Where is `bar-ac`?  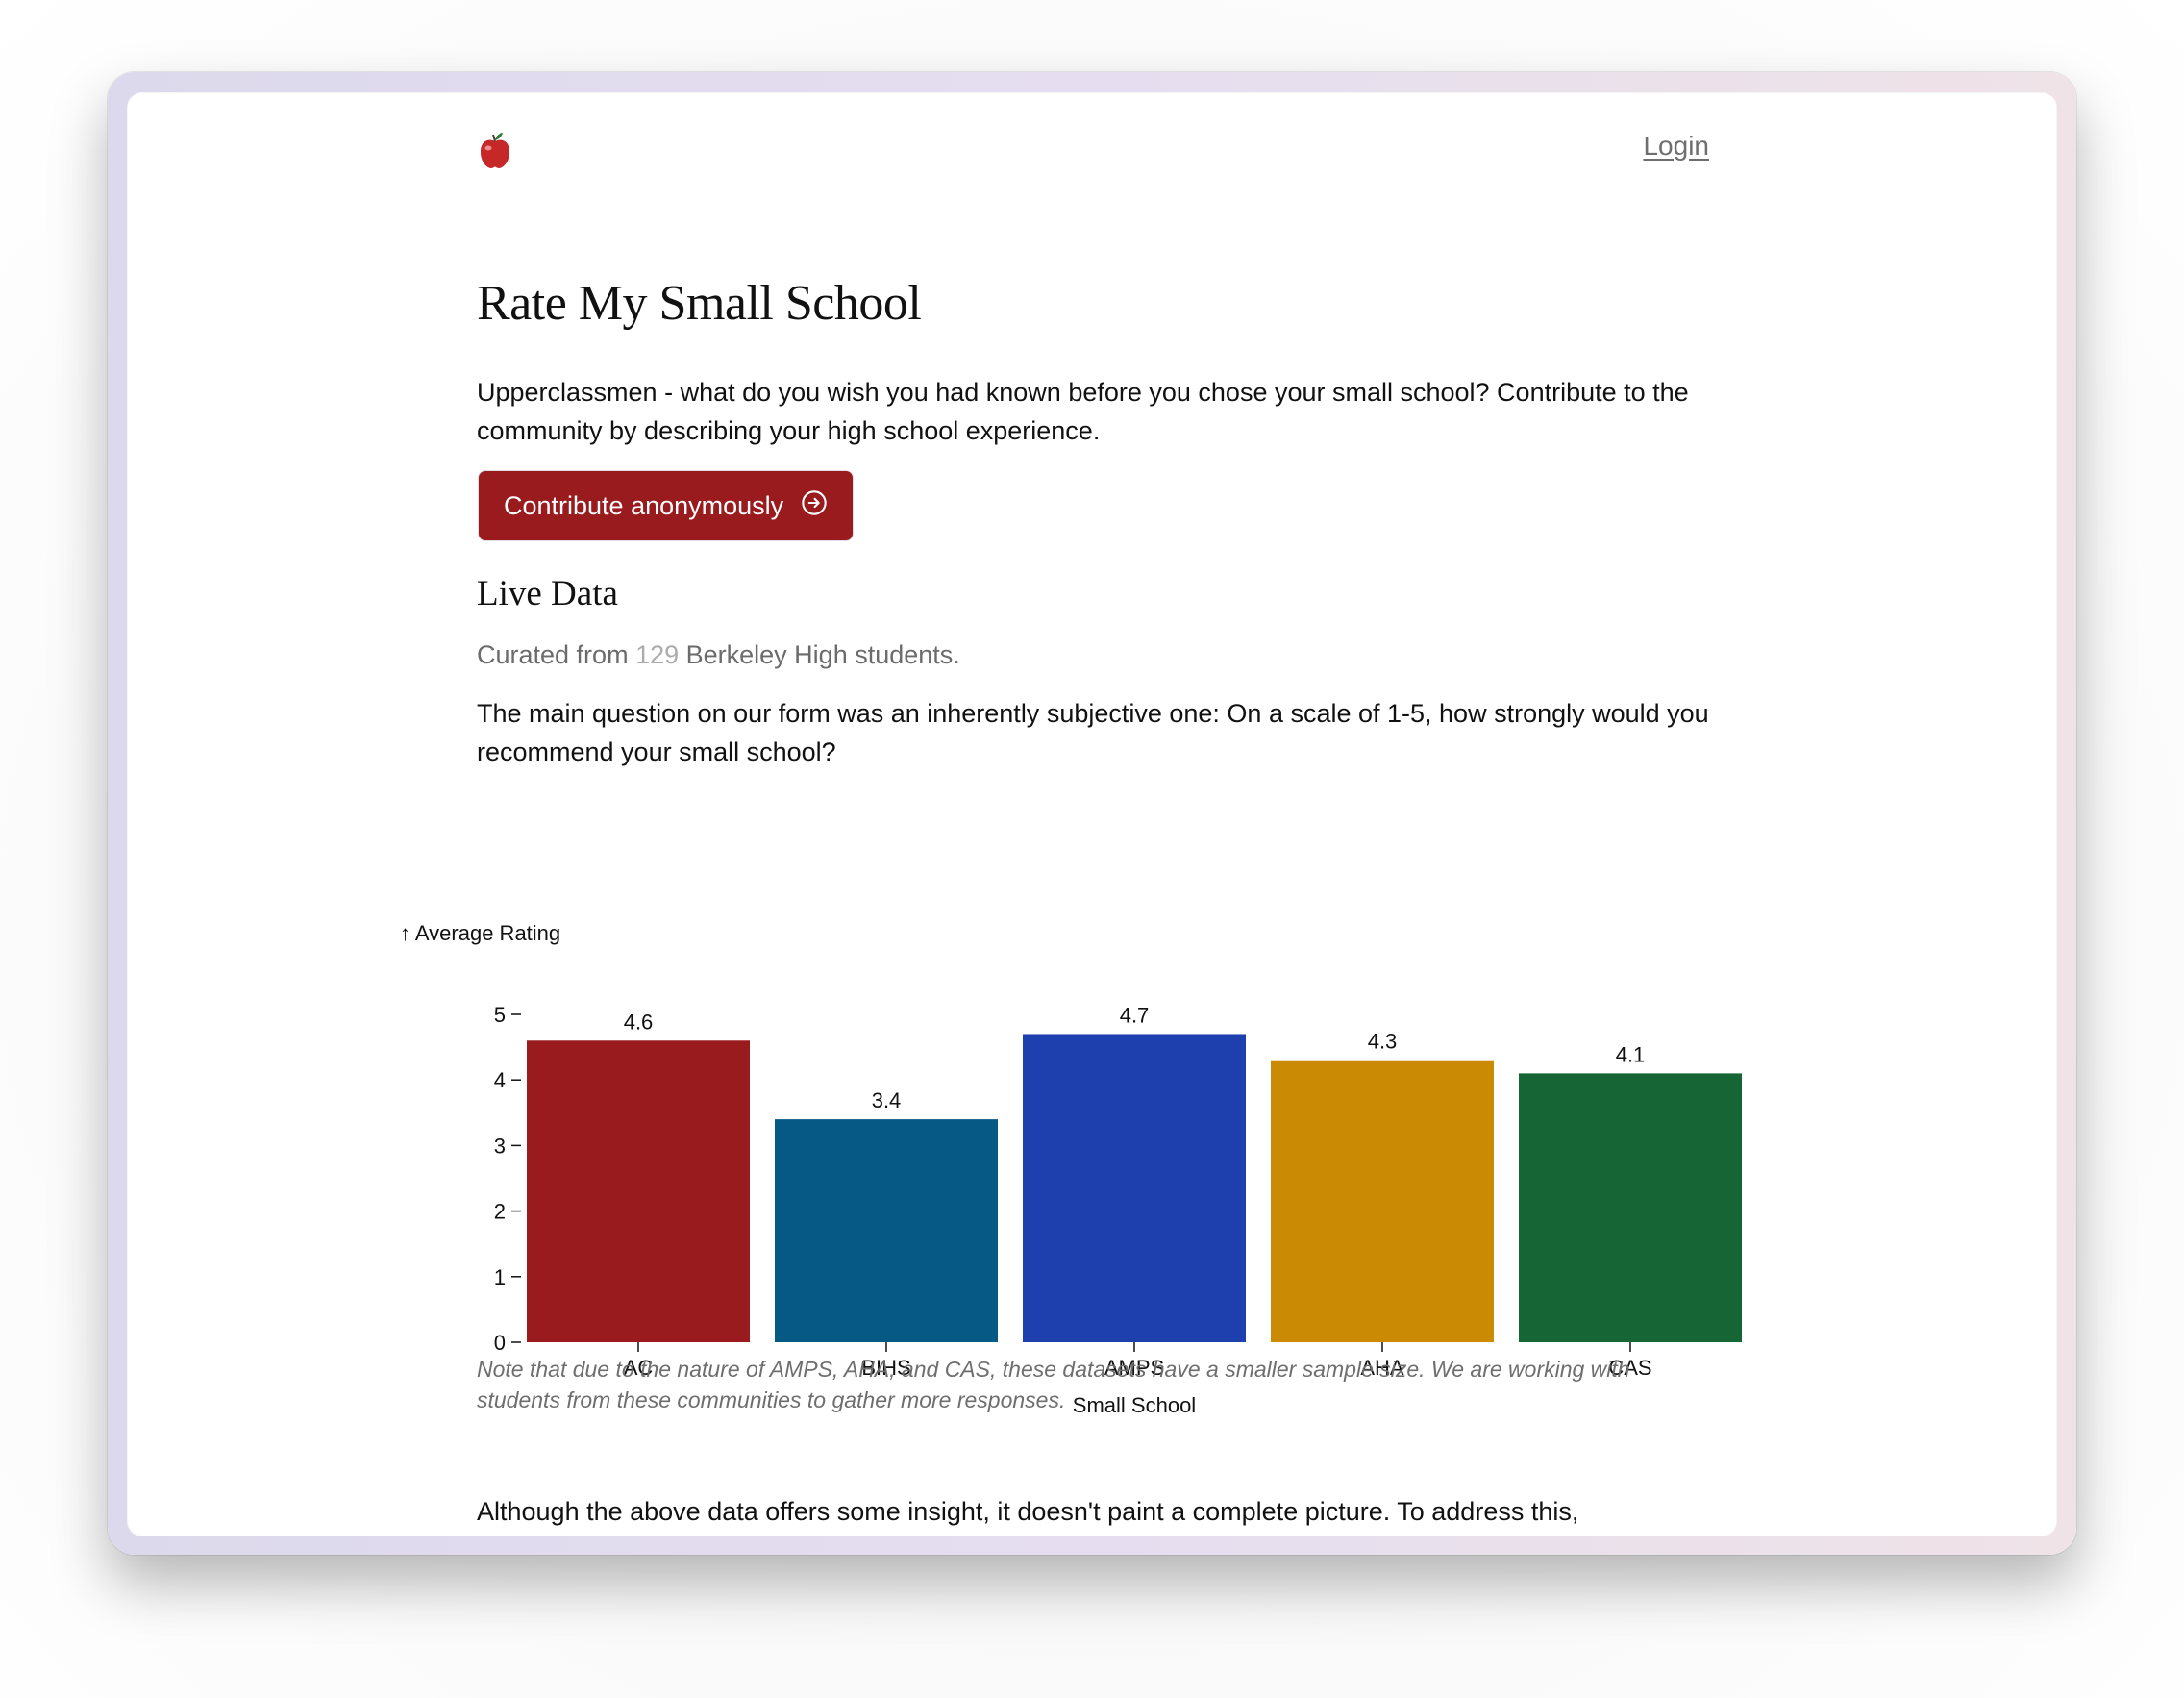
bar-ac is located at coordinates (639, 1191).